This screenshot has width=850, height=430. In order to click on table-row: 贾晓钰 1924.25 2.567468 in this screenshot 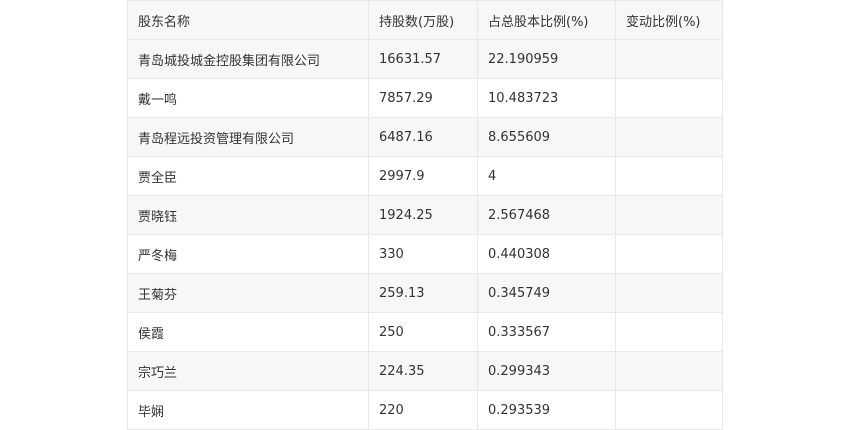, I will do `click(425, 215)`.